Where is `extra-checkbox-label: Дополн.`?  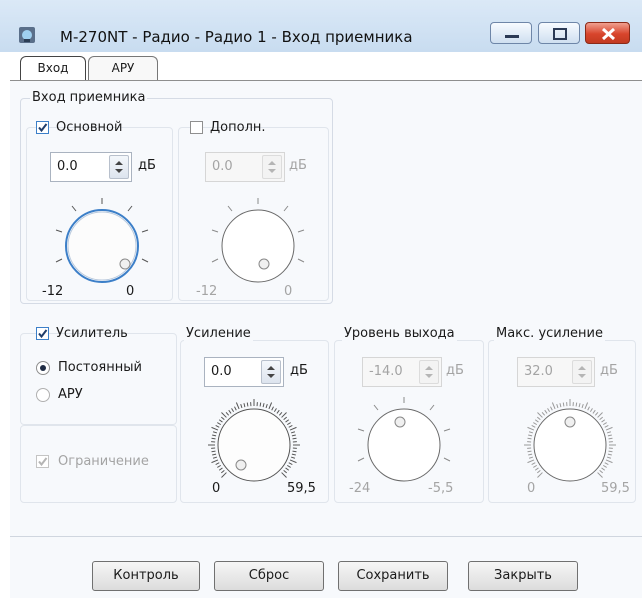 extra-checkbox-label: Дополн. is located at coordinates (238, 127).